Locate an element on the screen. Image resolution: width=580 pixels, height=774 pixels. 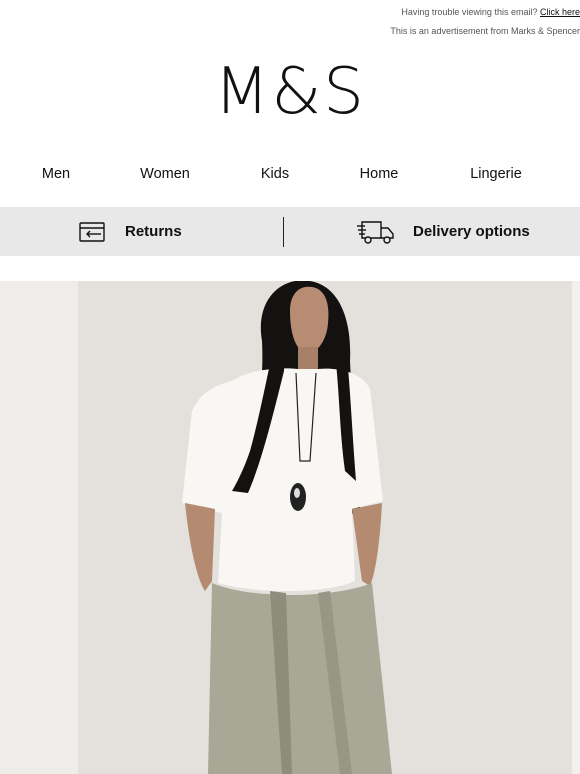
trouble-viewing-text: Having trouble viewing this email? is located at coordinates (469, 12).